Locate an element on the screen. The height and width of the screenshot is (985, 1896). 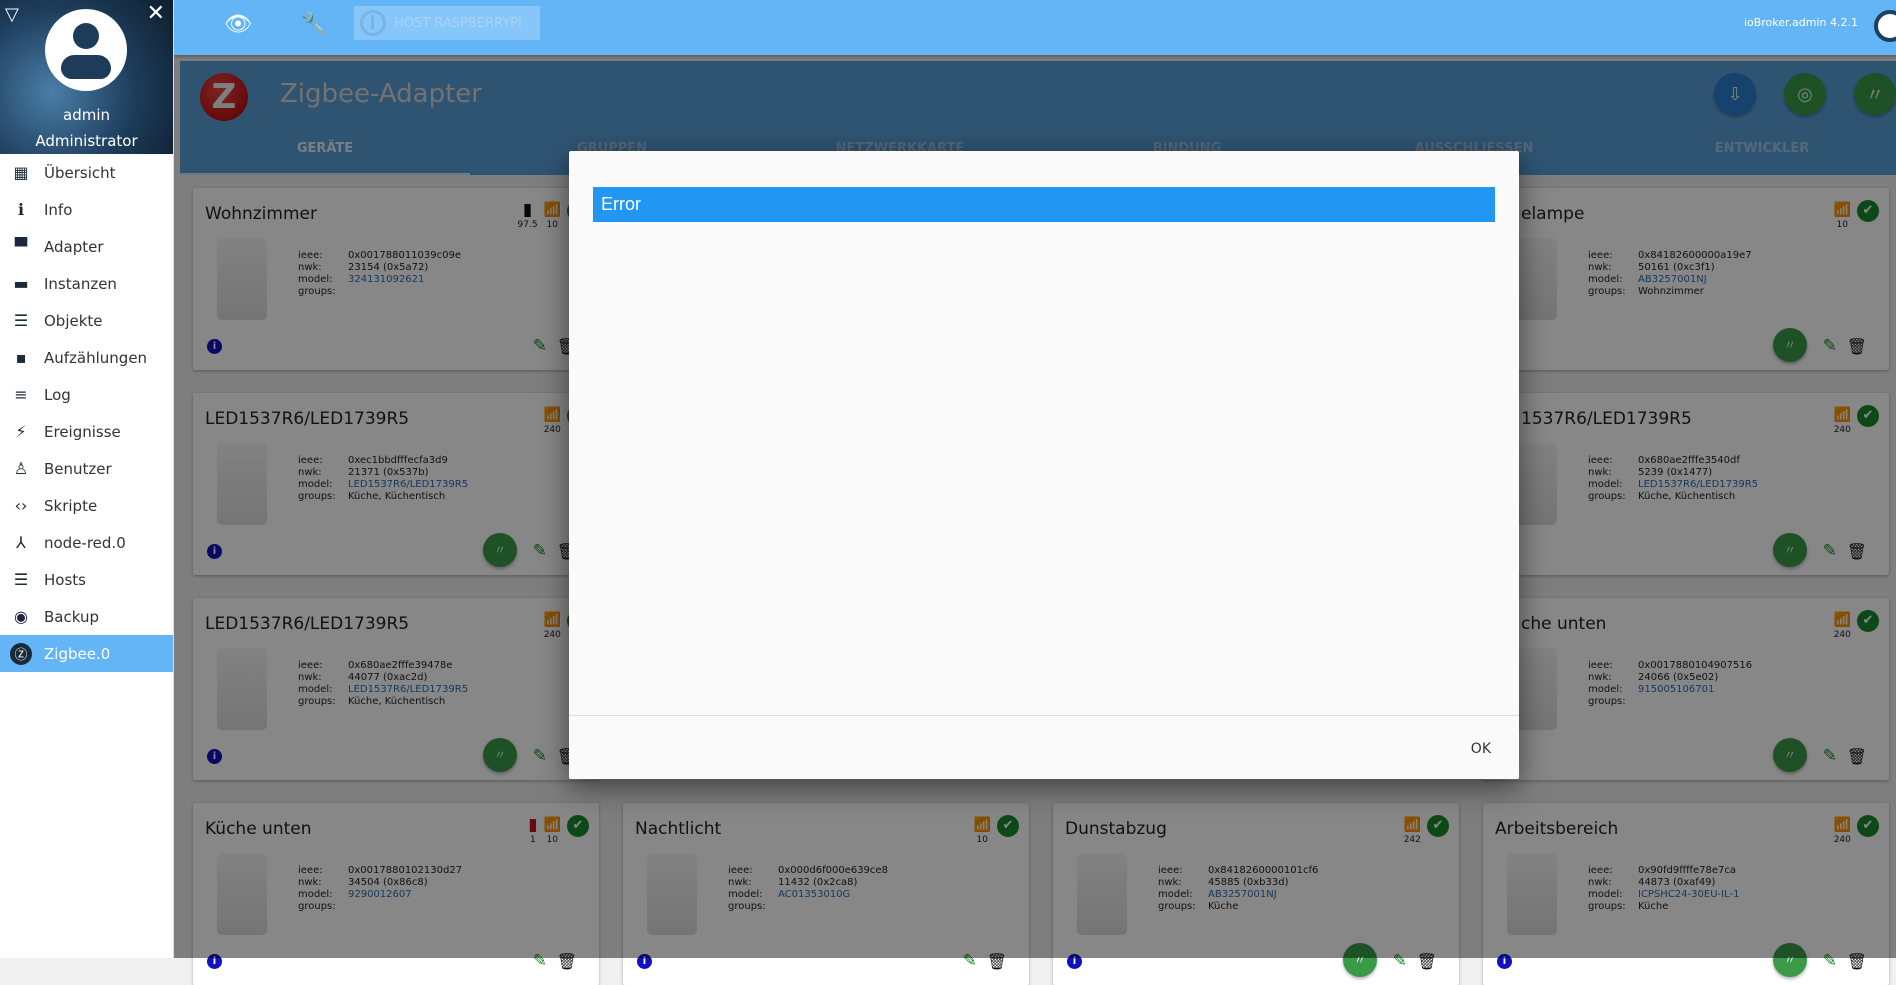
hosts-icon: ☰ is located at coordinates (21, 579).